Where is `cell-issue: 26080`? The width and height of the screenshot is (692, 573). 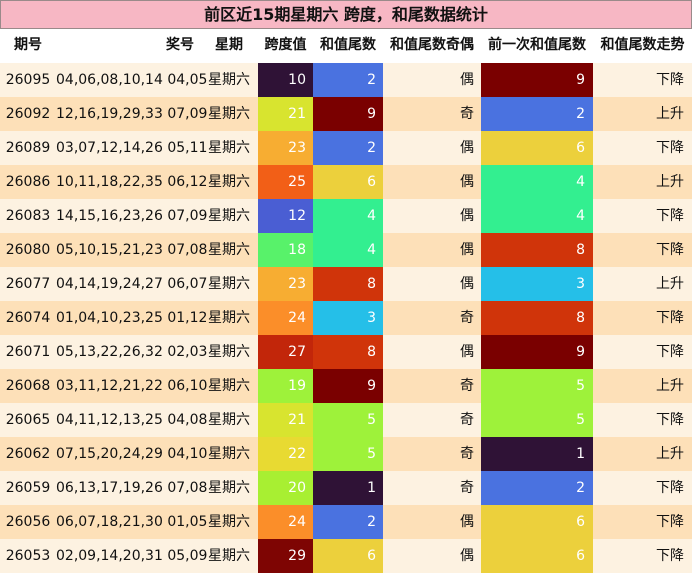
cell-issue: 26080 is located at coordinates (28, 250).